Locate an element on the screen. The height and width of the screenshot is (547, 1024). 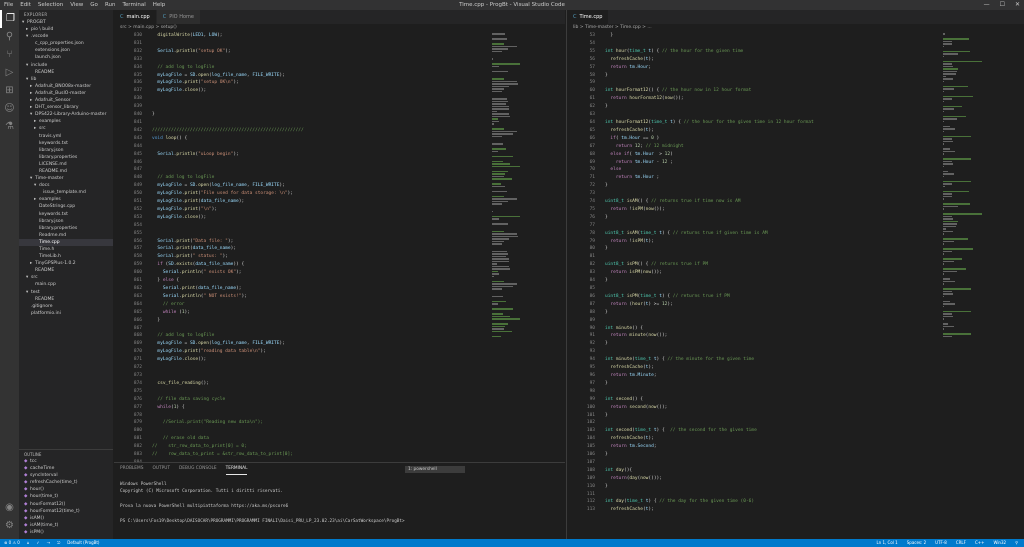
testing-icon: ⚗ is located at coordinates (9, 127).